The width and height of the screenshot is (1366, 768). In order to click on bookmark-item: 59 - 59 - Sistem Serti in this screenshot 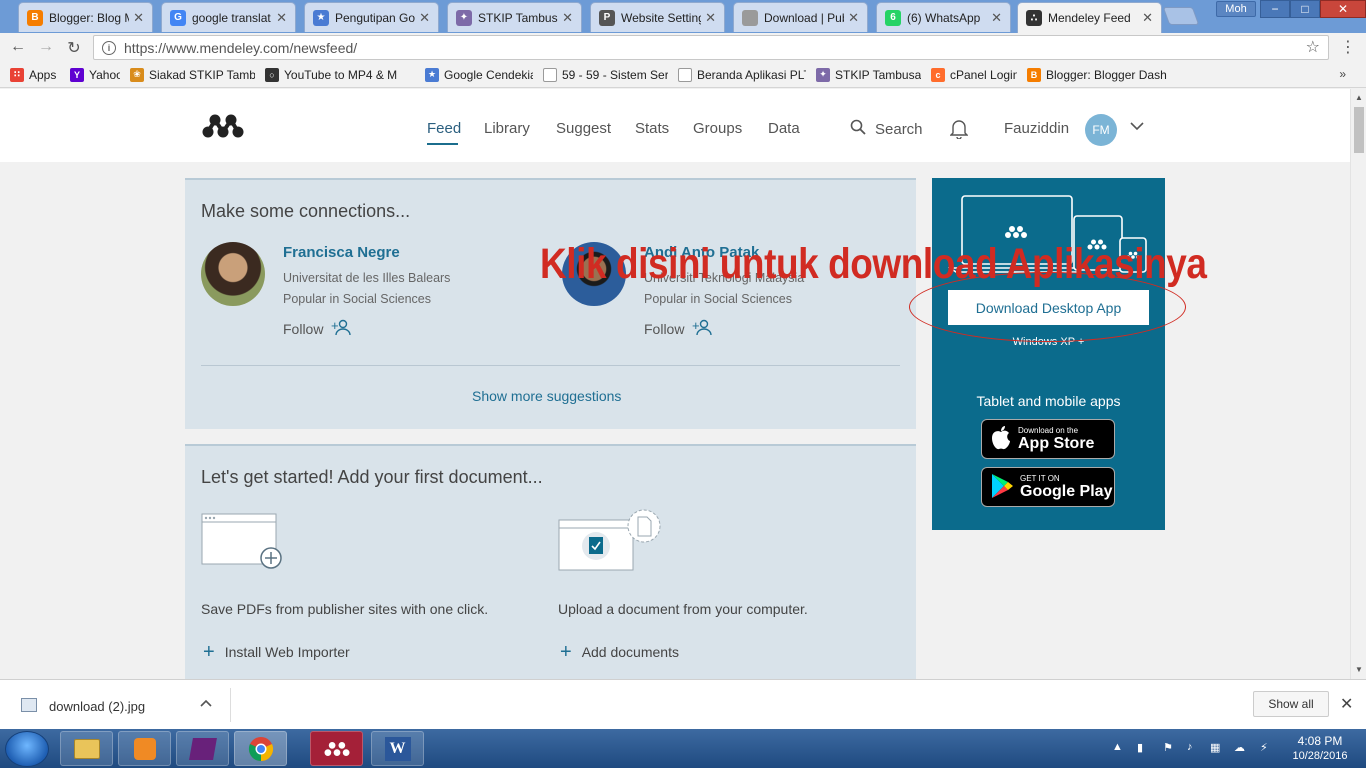, I will do `click(605, 74)`.